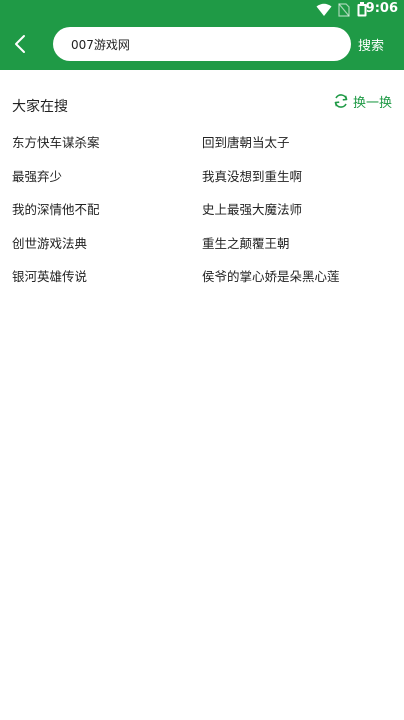 This screenshot has height=720, width=404. Describe the element at coordinates (371, 44) in the screenshot. I see `search-button: 搜索` at that location.